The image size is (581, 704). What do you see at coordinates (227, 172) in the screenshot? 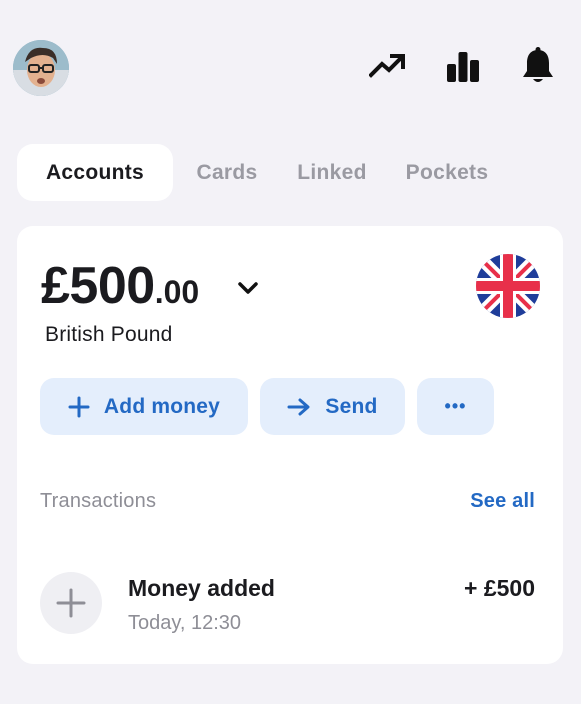
I see `tab-cards: Cards` at bounding box center [227, 172].